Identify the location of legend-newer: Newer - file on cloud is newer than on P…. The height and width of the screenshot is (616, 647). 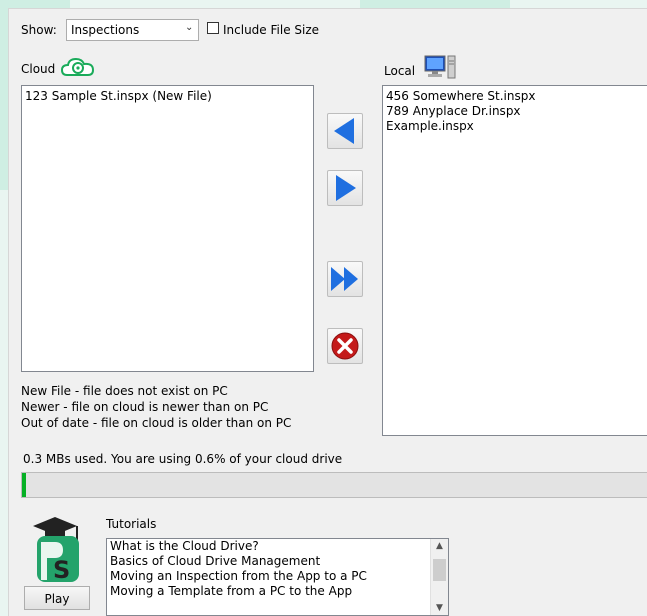
(145, 407).